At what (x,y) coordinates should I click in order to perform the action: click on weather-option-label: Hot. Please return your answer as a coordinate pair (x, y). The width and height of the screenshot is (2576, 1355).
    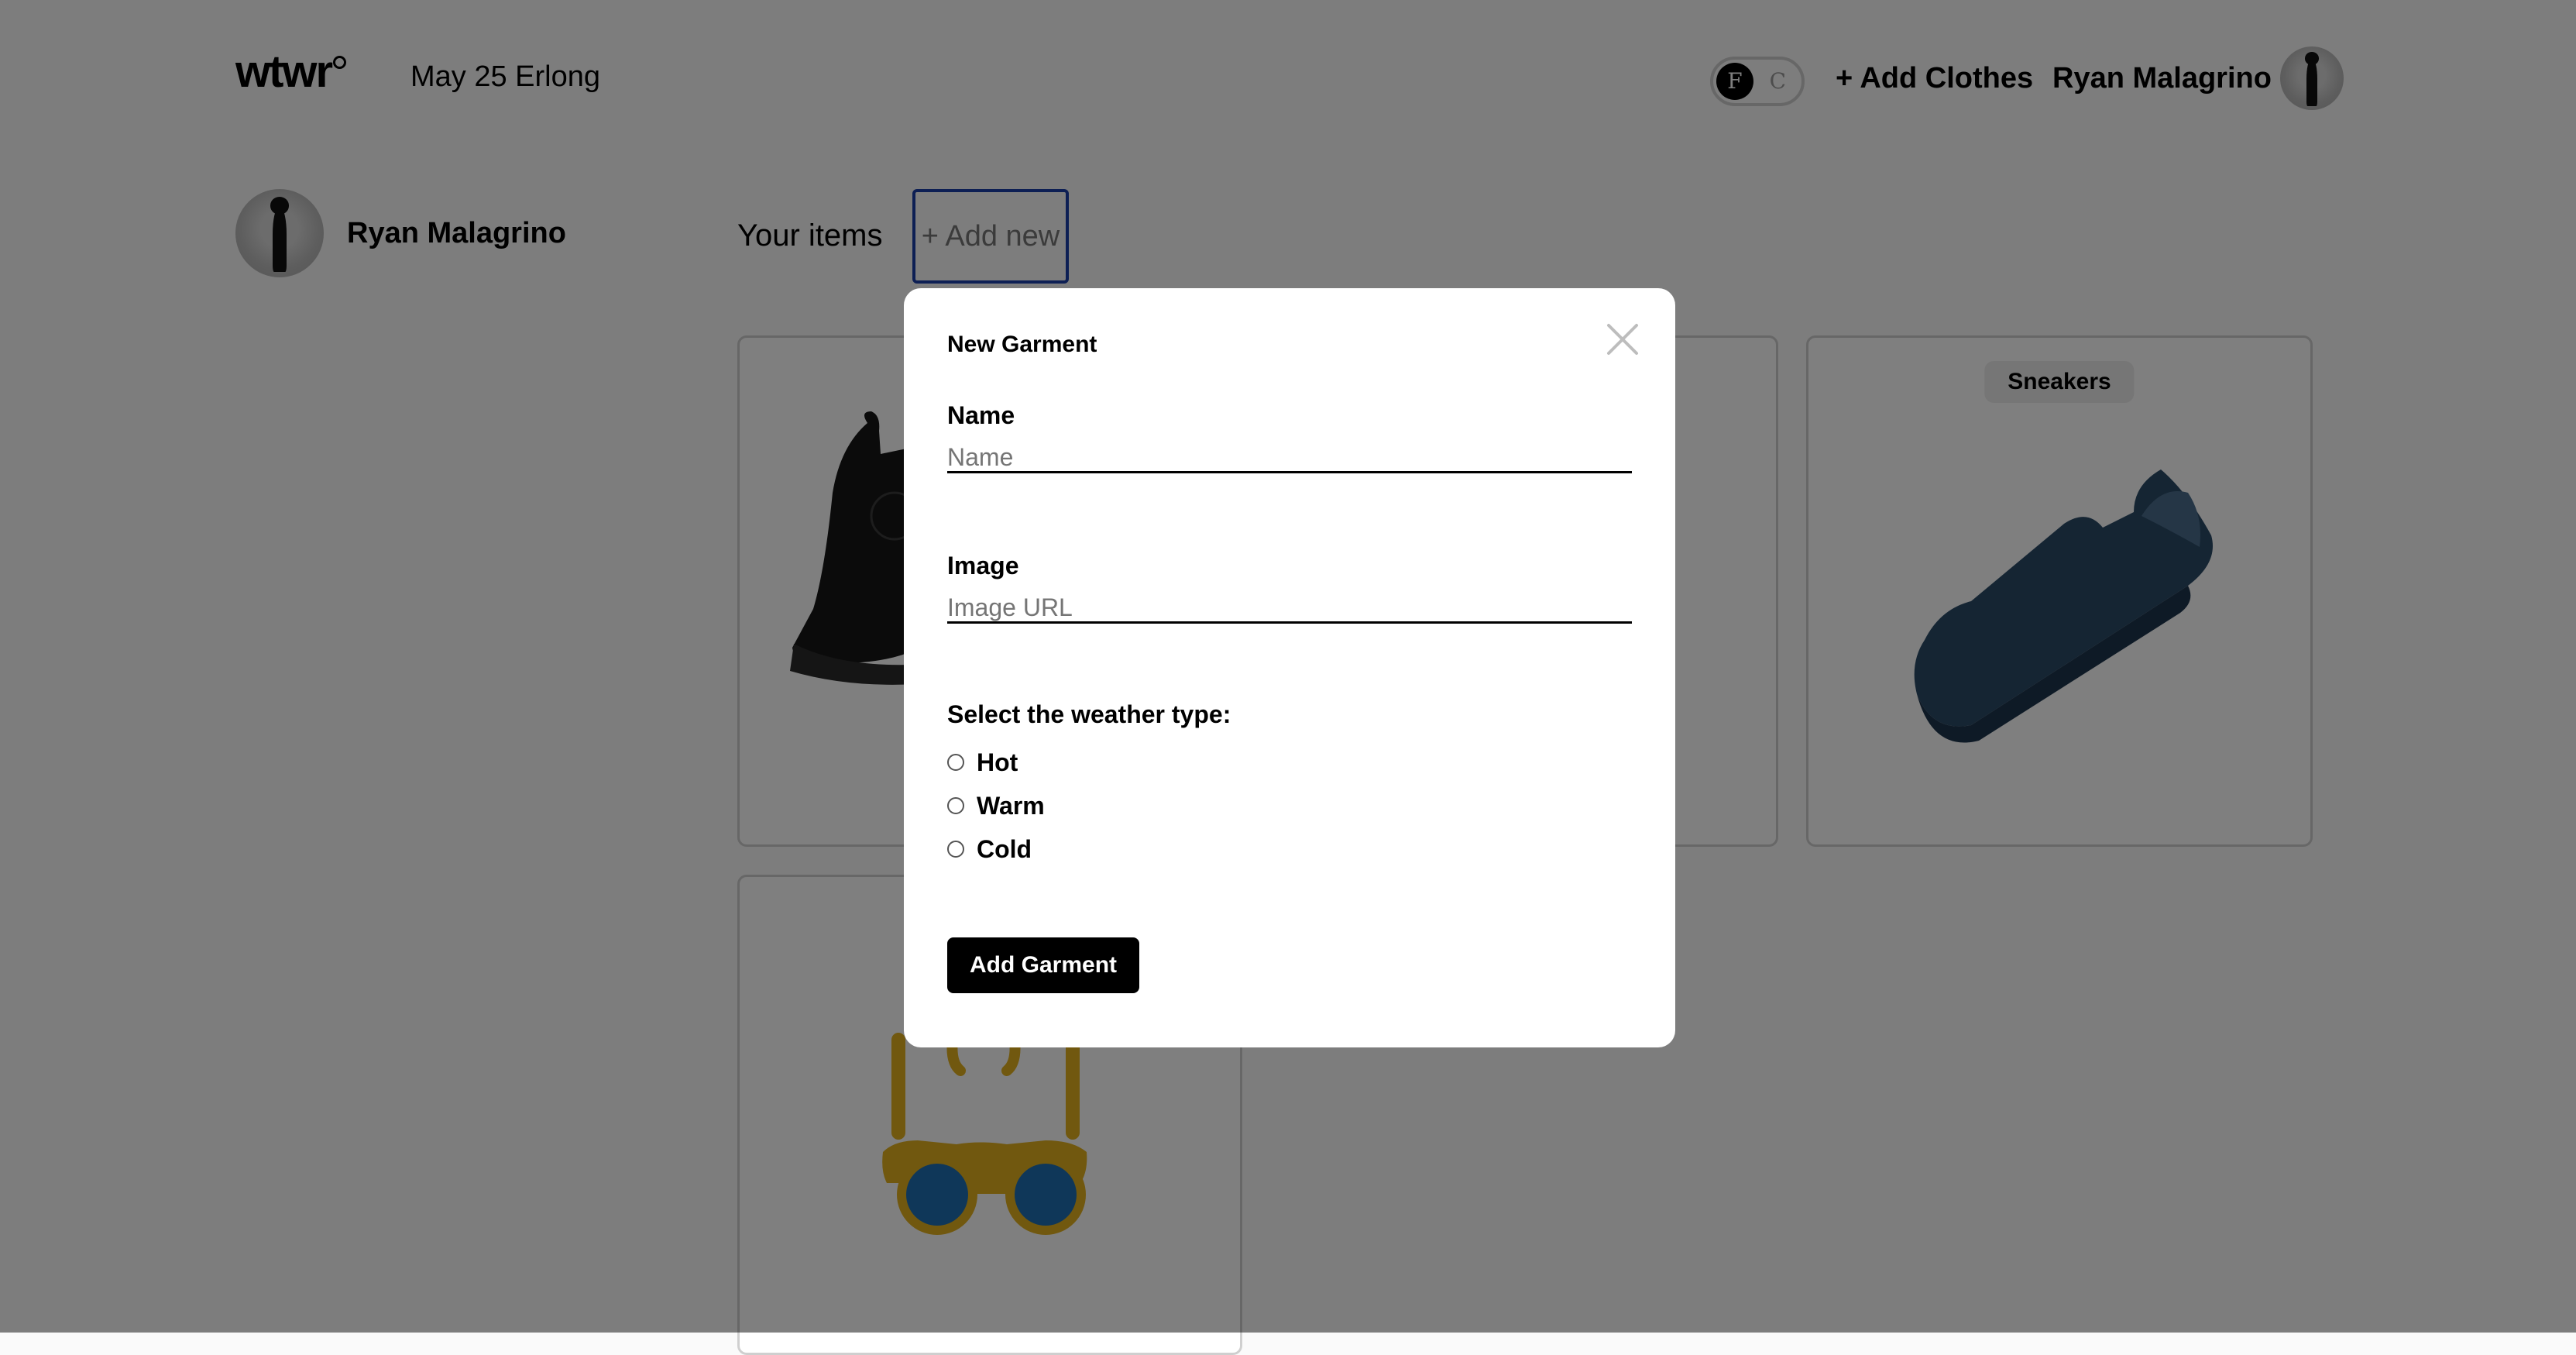
    Looking at the image, I should click on (997, 762).